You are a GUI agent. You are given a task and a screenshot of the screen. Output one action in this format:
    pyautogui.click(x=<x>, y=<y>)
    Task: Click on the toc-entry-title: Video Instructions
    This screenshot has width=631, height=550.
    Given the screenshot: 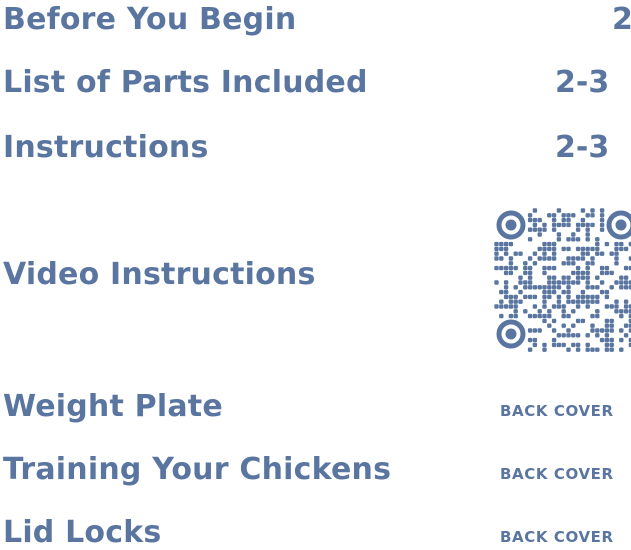 What is the action you would take?
    pyautogui.click(x=159, y=274)
    